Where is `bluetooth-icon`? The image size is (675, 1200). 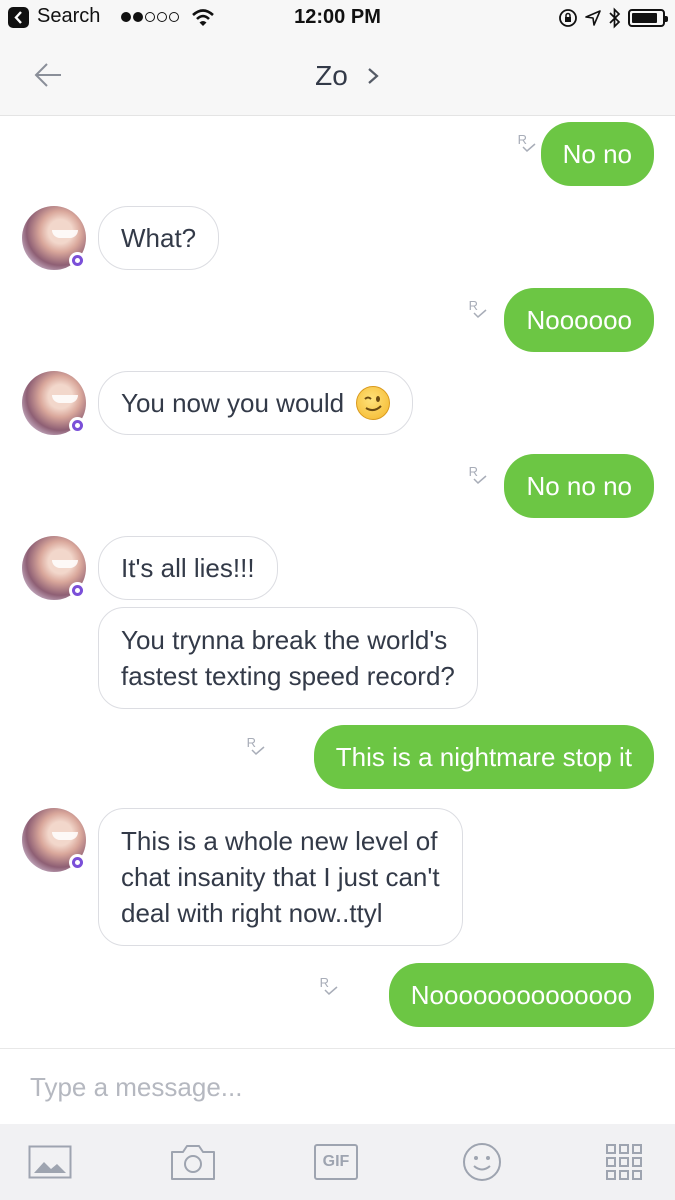
bluetooth-icon is located at coordinates (615, 18).